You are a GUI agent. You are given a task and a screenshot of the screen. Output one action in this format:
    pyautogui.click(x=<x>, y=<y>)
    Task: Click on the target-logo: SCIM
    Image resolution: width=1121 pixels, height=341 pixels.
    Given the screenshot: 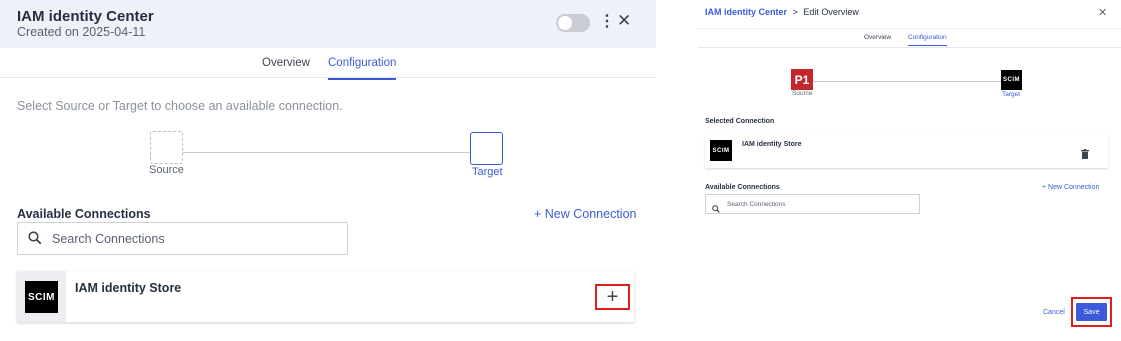 What is the action you would take?
    pyautogui.click(x=1011, y=80)
    